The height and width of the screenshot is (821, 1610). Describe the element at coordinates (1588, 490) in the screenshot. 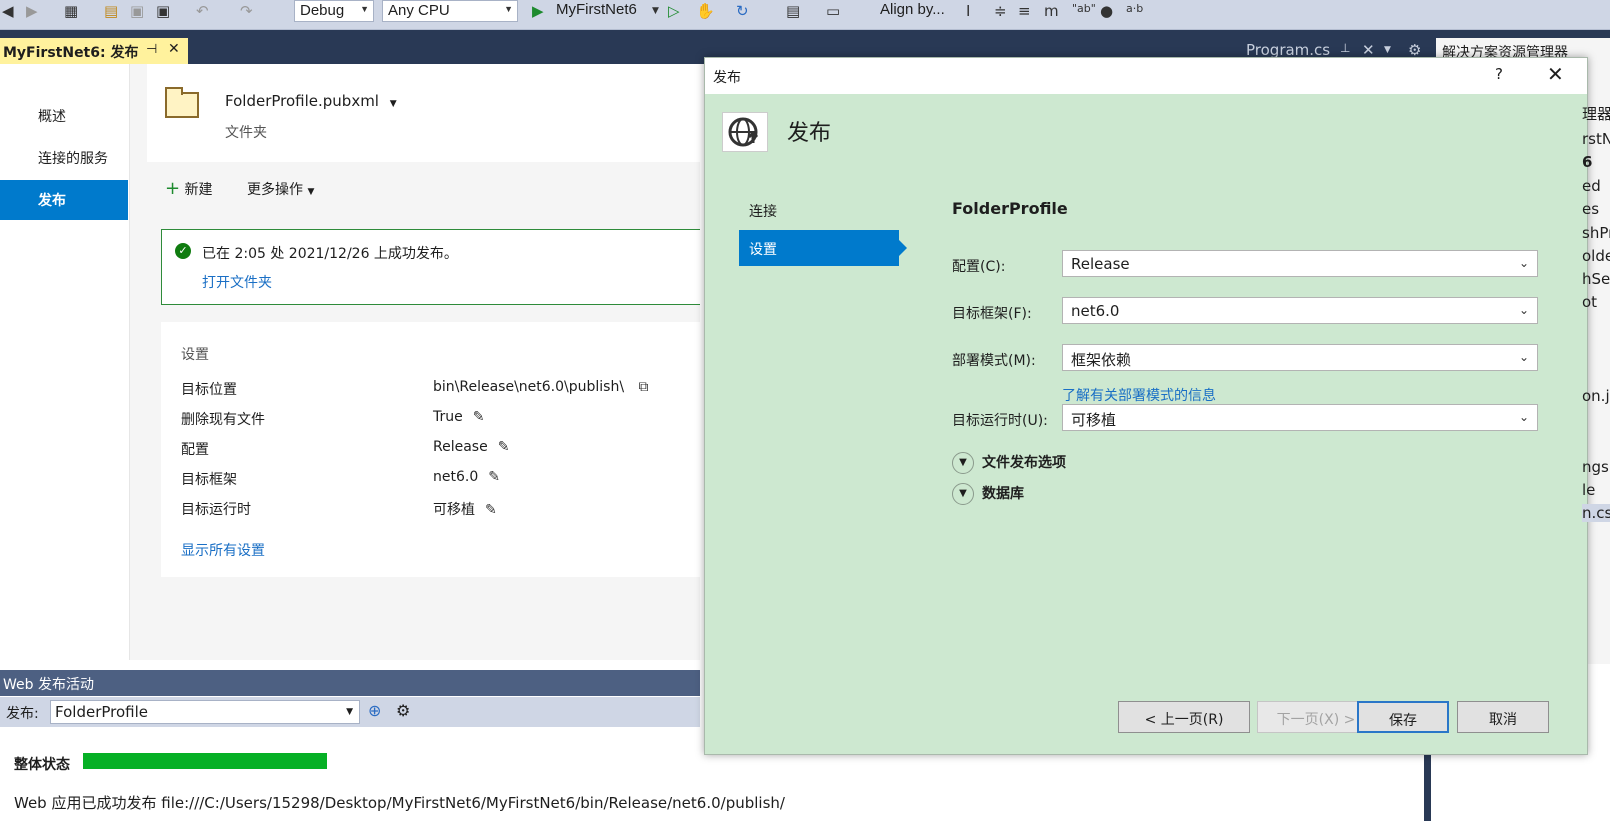

I see `solution-explorer-item: le` at that location.